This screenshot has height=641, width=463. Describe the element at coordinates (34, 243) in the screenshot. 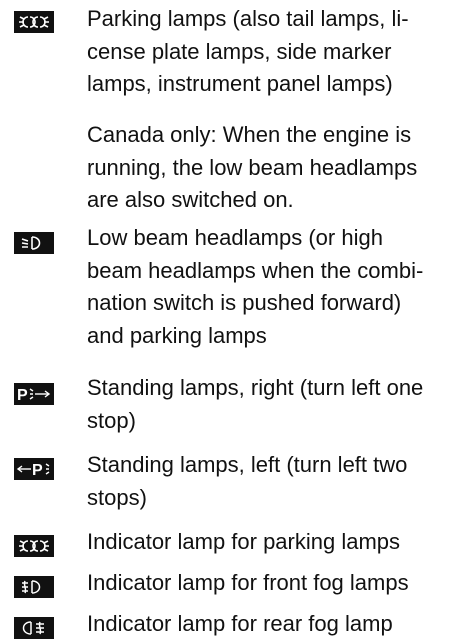

I see `low-beam-headlamps-icon` at that location.